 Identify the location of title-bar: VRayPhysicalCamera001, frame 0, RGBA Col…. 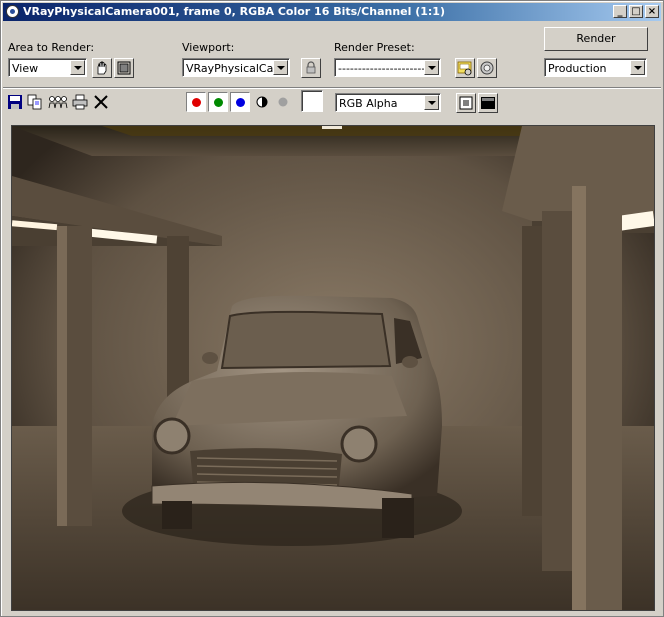
(332, 12).